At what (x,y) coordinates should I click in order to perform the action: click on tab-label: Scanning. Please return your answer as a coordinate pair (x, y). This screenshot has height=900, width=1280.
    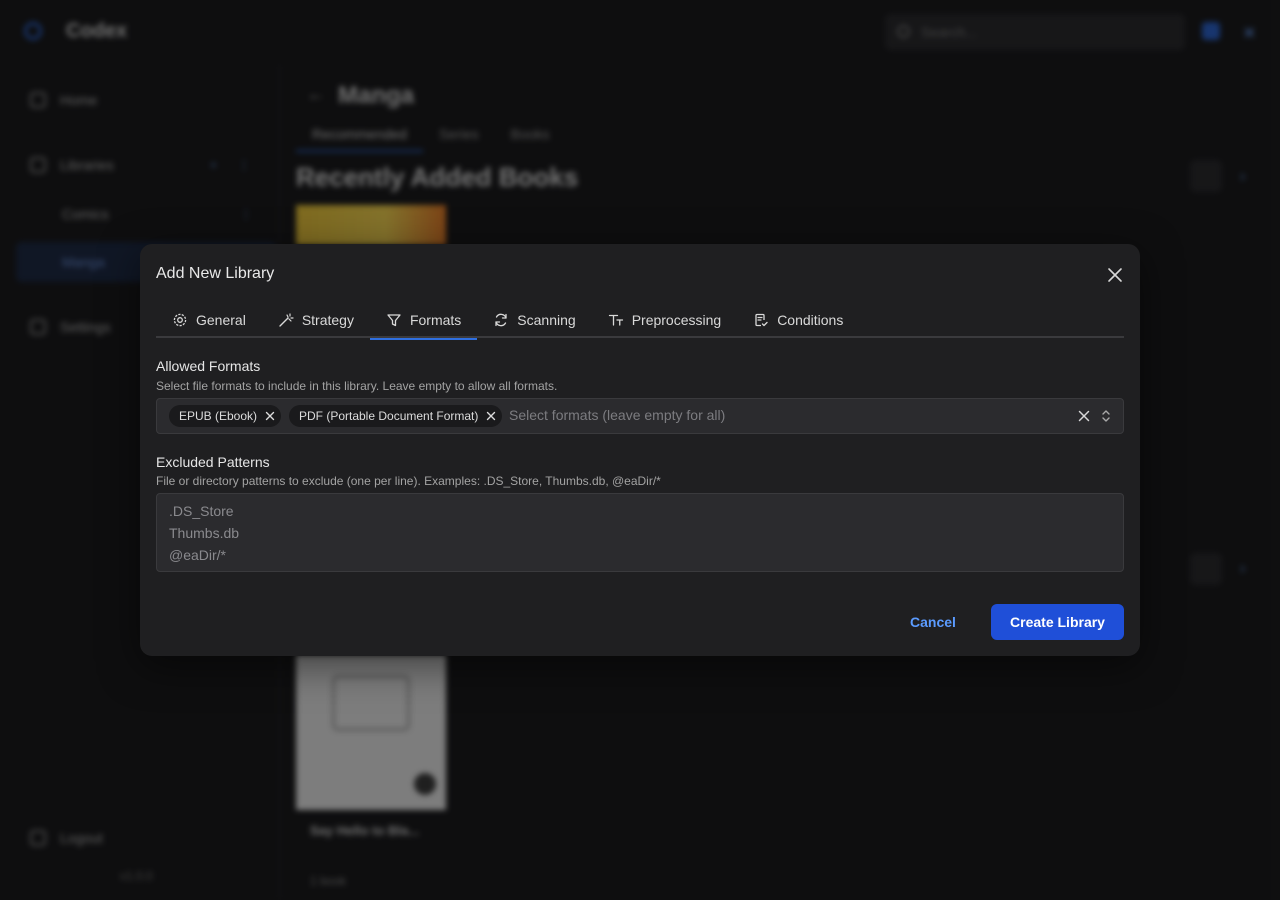
    Looking at the image, I should click on (546, 320).